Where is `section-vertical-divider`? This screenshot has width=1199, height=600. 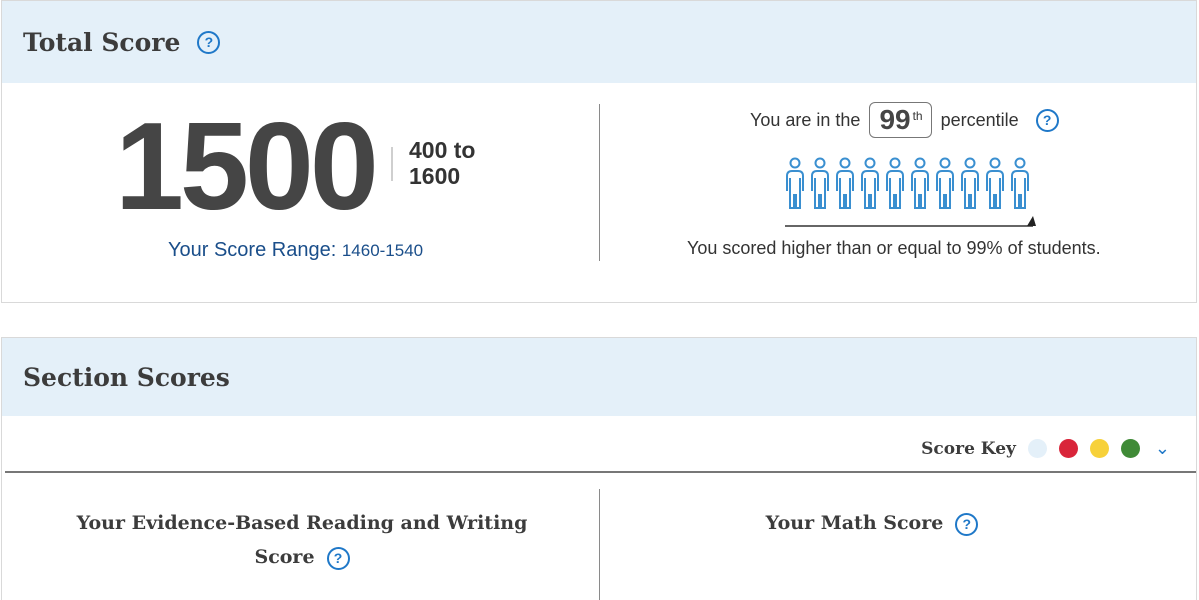 section-vertical-divider is located at coordinates (599, 544).